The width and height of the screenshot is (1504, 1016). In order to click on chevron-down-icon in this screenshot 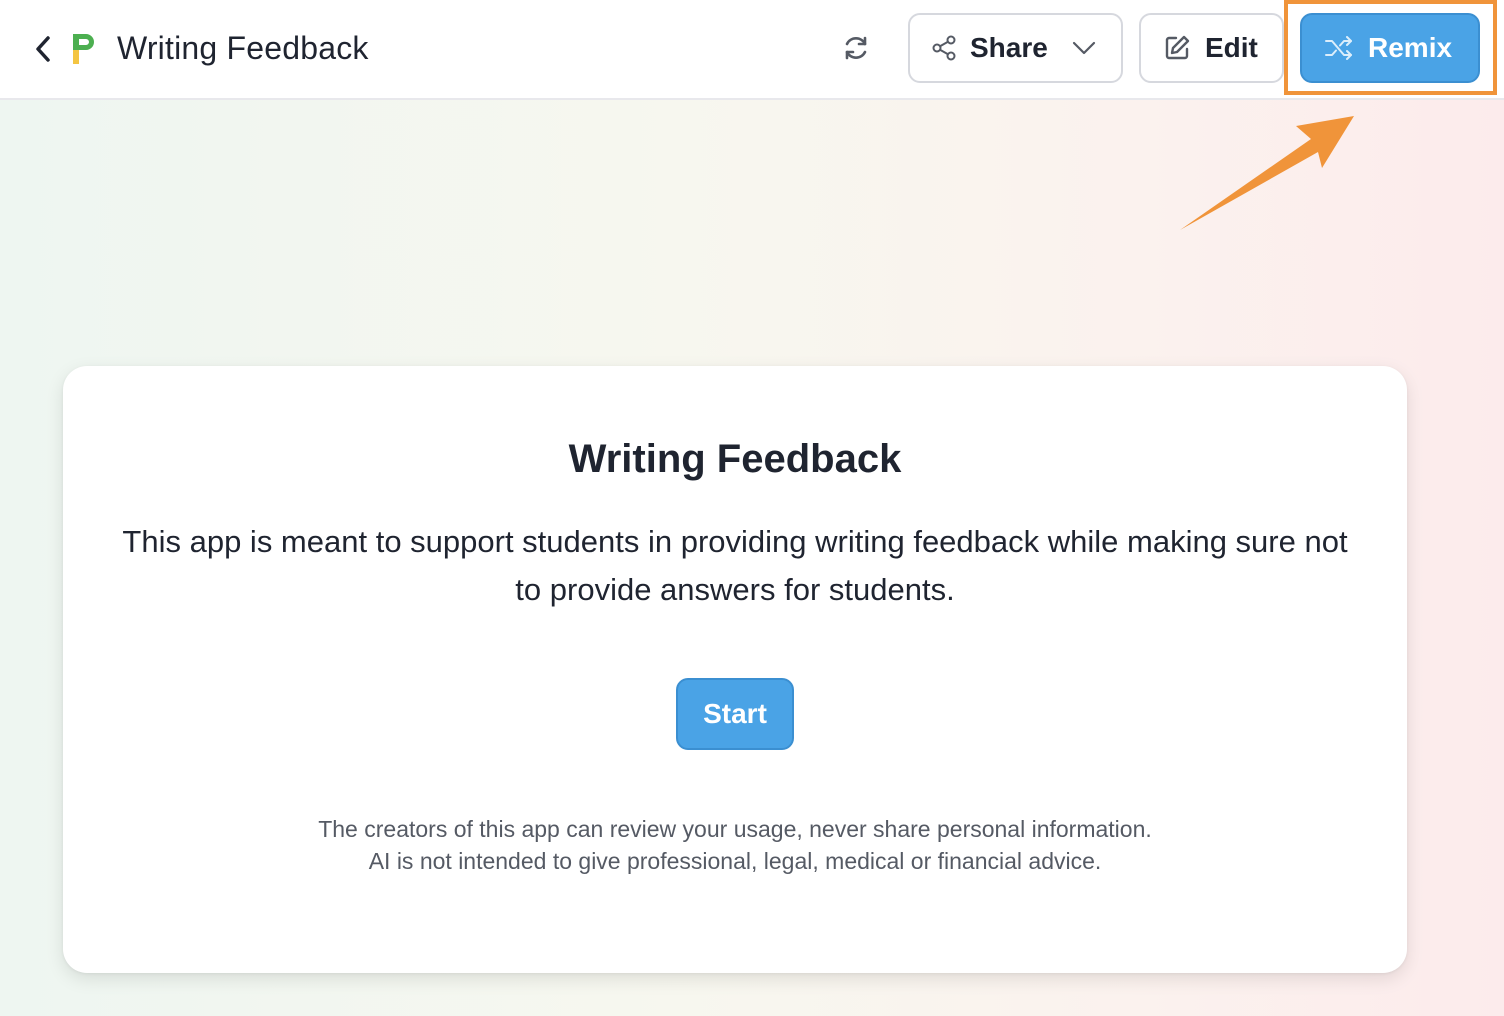, I will do `click(1083, 48)`.